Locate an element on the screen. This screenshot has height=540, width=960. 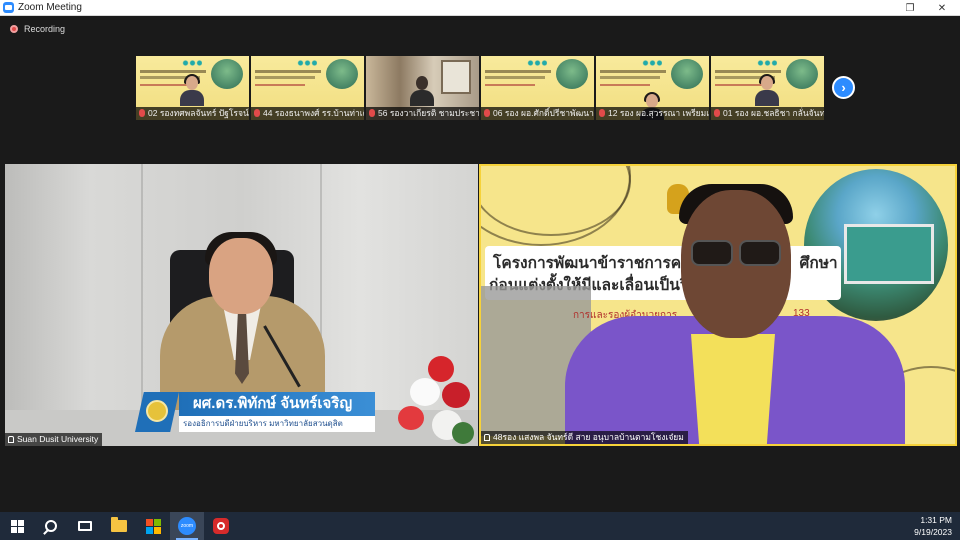
participant-name: 01 รอง ผอ.ชลธิชา กลั่นจันทร์ is located at coordinates (767, 113).